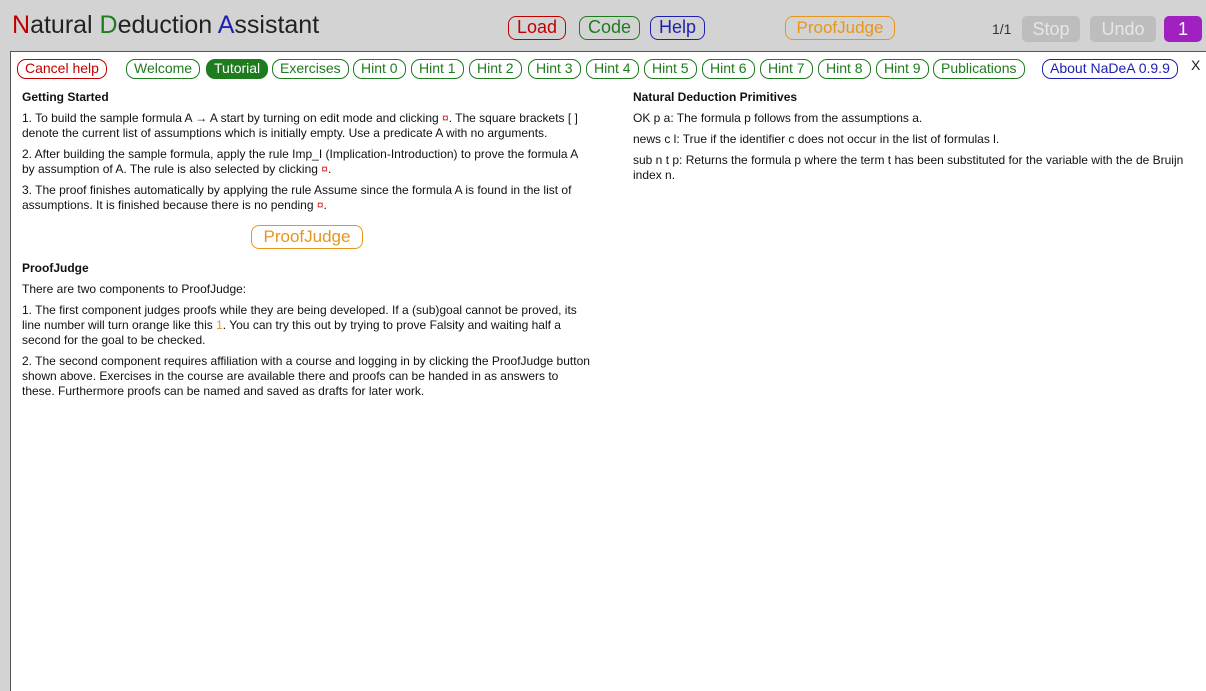 The height and width of the screenshot is (691, 1206). Describe the element at coordinates (840, 28) in the screenshot. I see `proofjudge-button: ProofJudge` at that location.